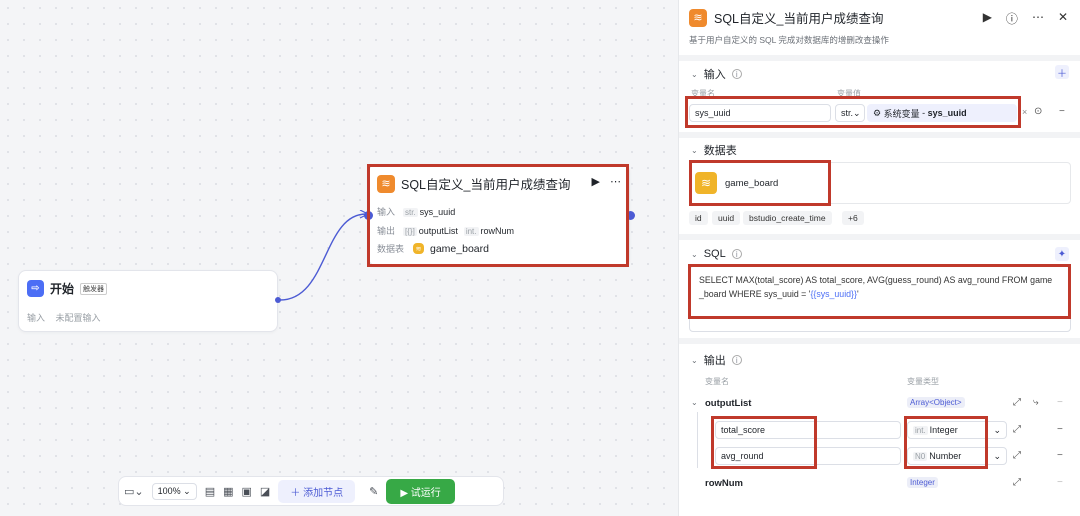 The image size is (1080, 516). I want to click on output-section-header: ⌄ 输出 i, so click(716, 360).